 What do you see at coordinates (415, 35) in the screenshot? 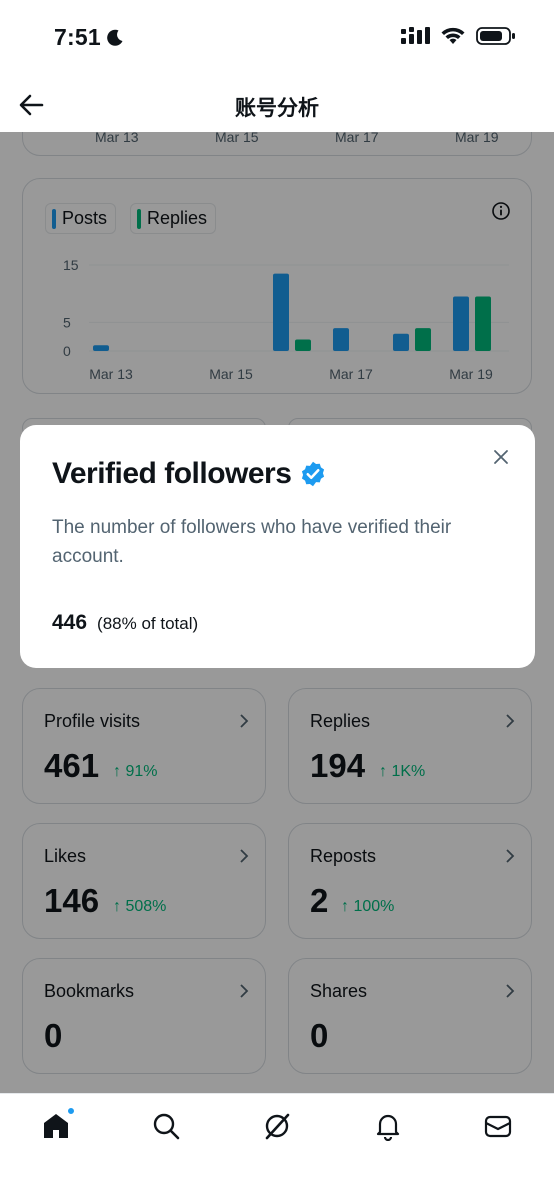
I see `signal-icon` at bounding box center [415, 35].